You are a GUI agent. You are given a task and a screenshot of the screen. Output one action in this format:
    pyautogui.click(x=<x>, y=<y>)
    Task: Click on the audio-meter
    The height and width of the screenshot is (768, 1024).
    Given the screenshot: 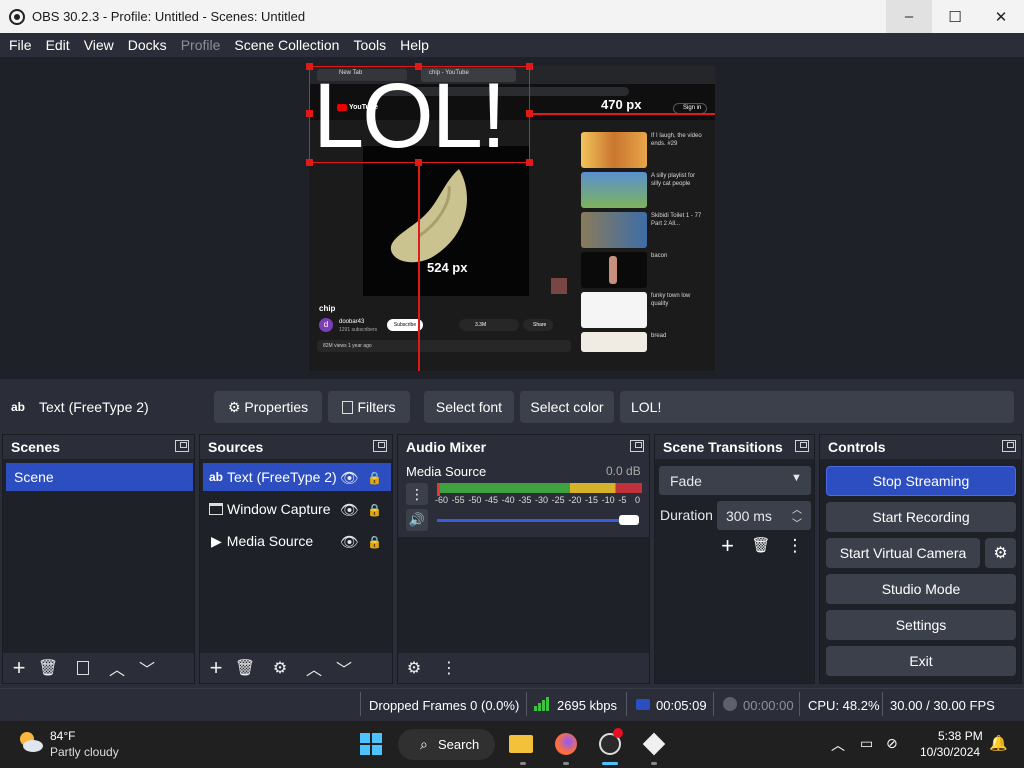 What is the action you would take?
    pyautogui.click(x=539, y=488)
    